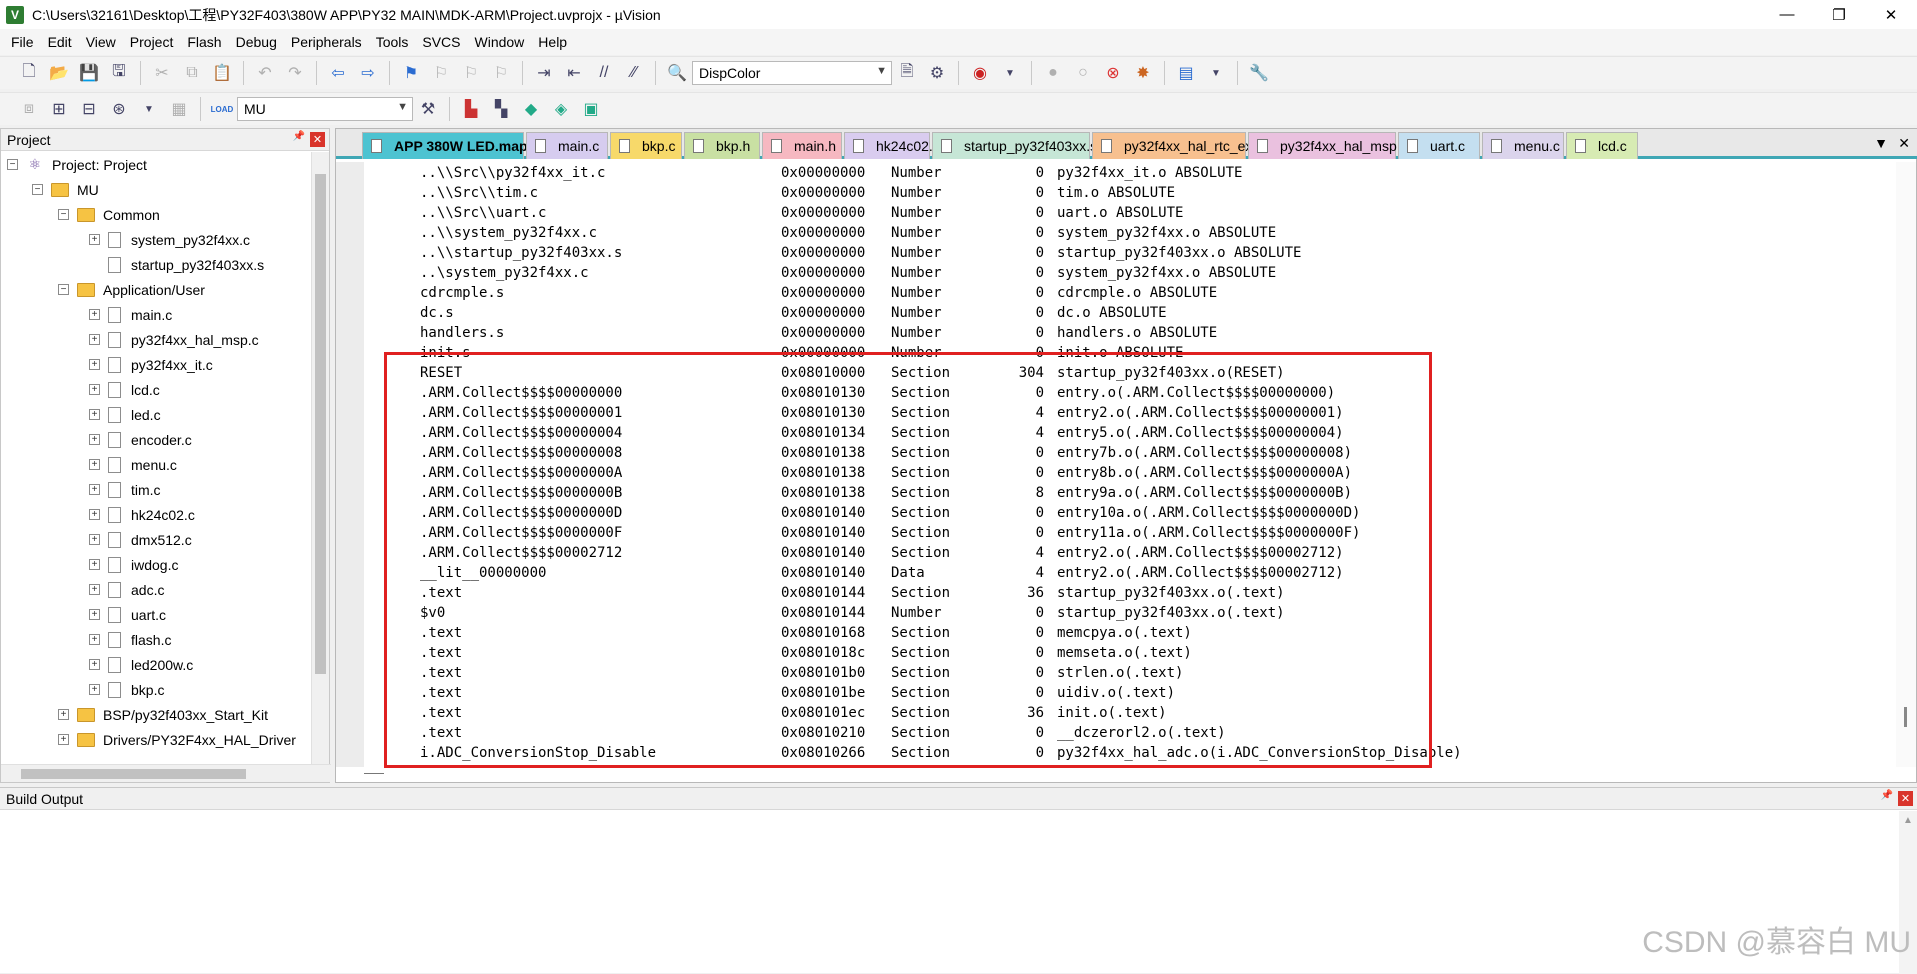 The image size is (1917, 974). What do you see at coordinates (326, 42) in the screenshot?
I see `menu-peripherals: Peripherals` at bounding box center [326, 42].